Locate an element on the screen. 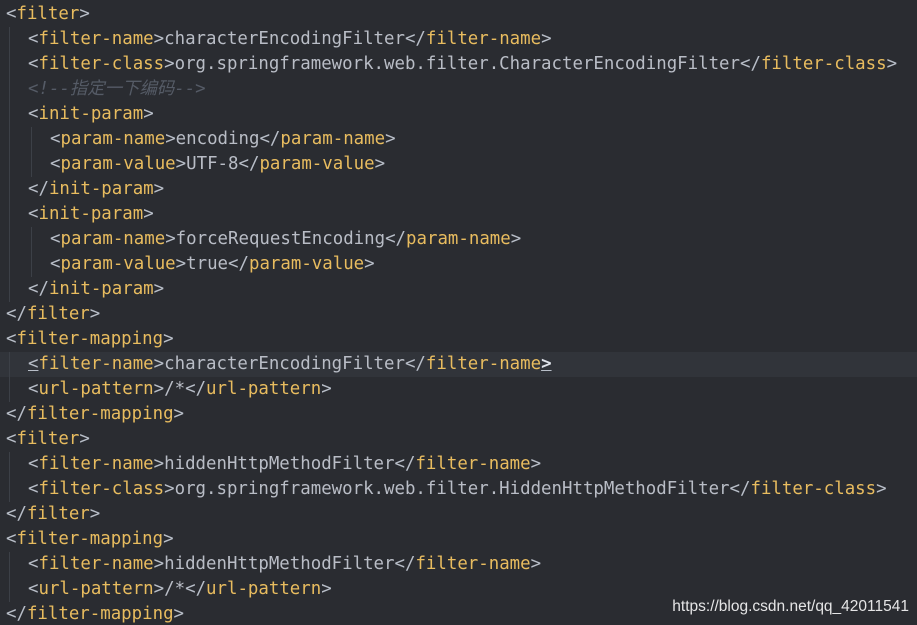 This screenshot has height=625, width=917. code-line: <param-name>encoding</param-name> is located at coordinates (458, 139).